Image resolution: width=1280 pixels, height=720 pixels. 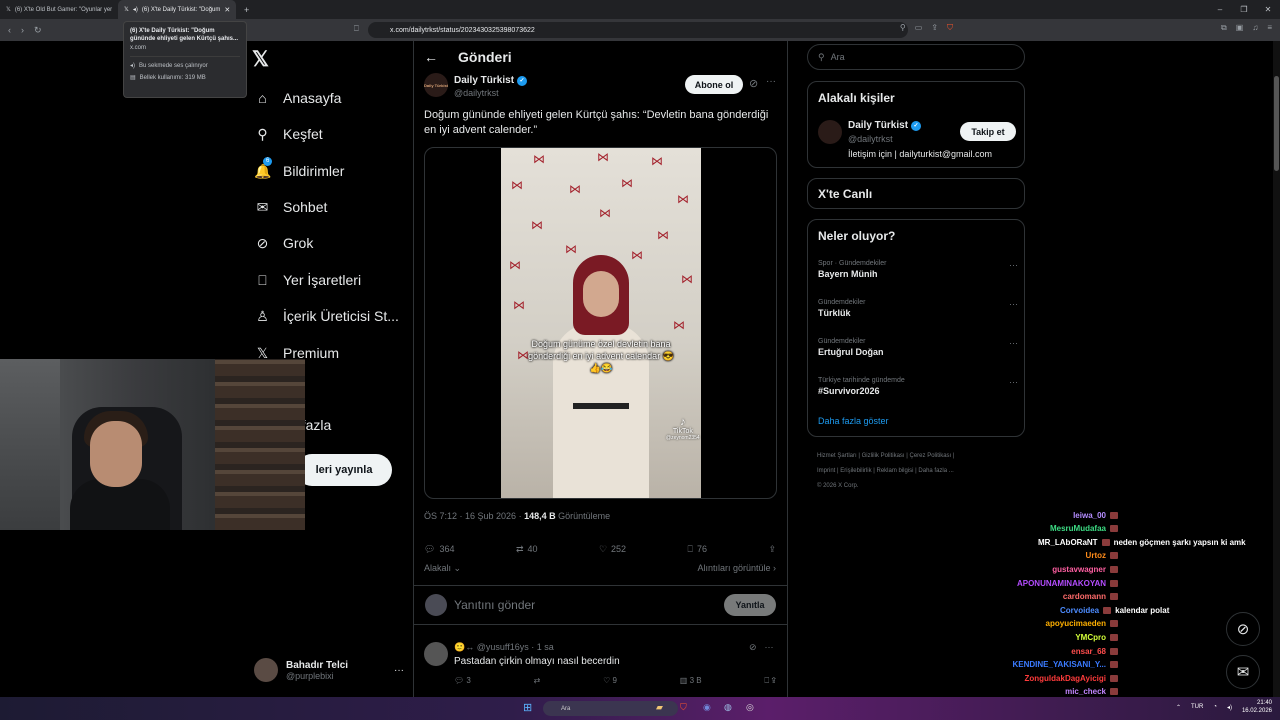 I want to click on bookmark-button: ⎕ ⇪, so click(x=770, y=681).